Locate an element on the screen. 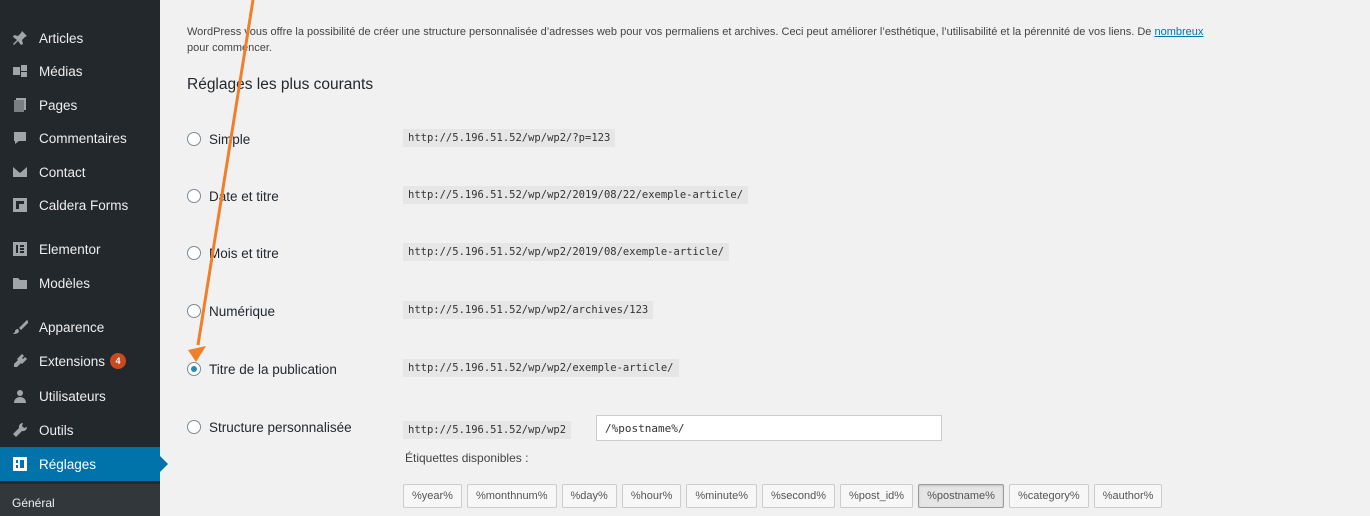 This screenshot has width=1370, height=516. sidebar-item-reglages: Réglages is located at coordinates (84, 464).